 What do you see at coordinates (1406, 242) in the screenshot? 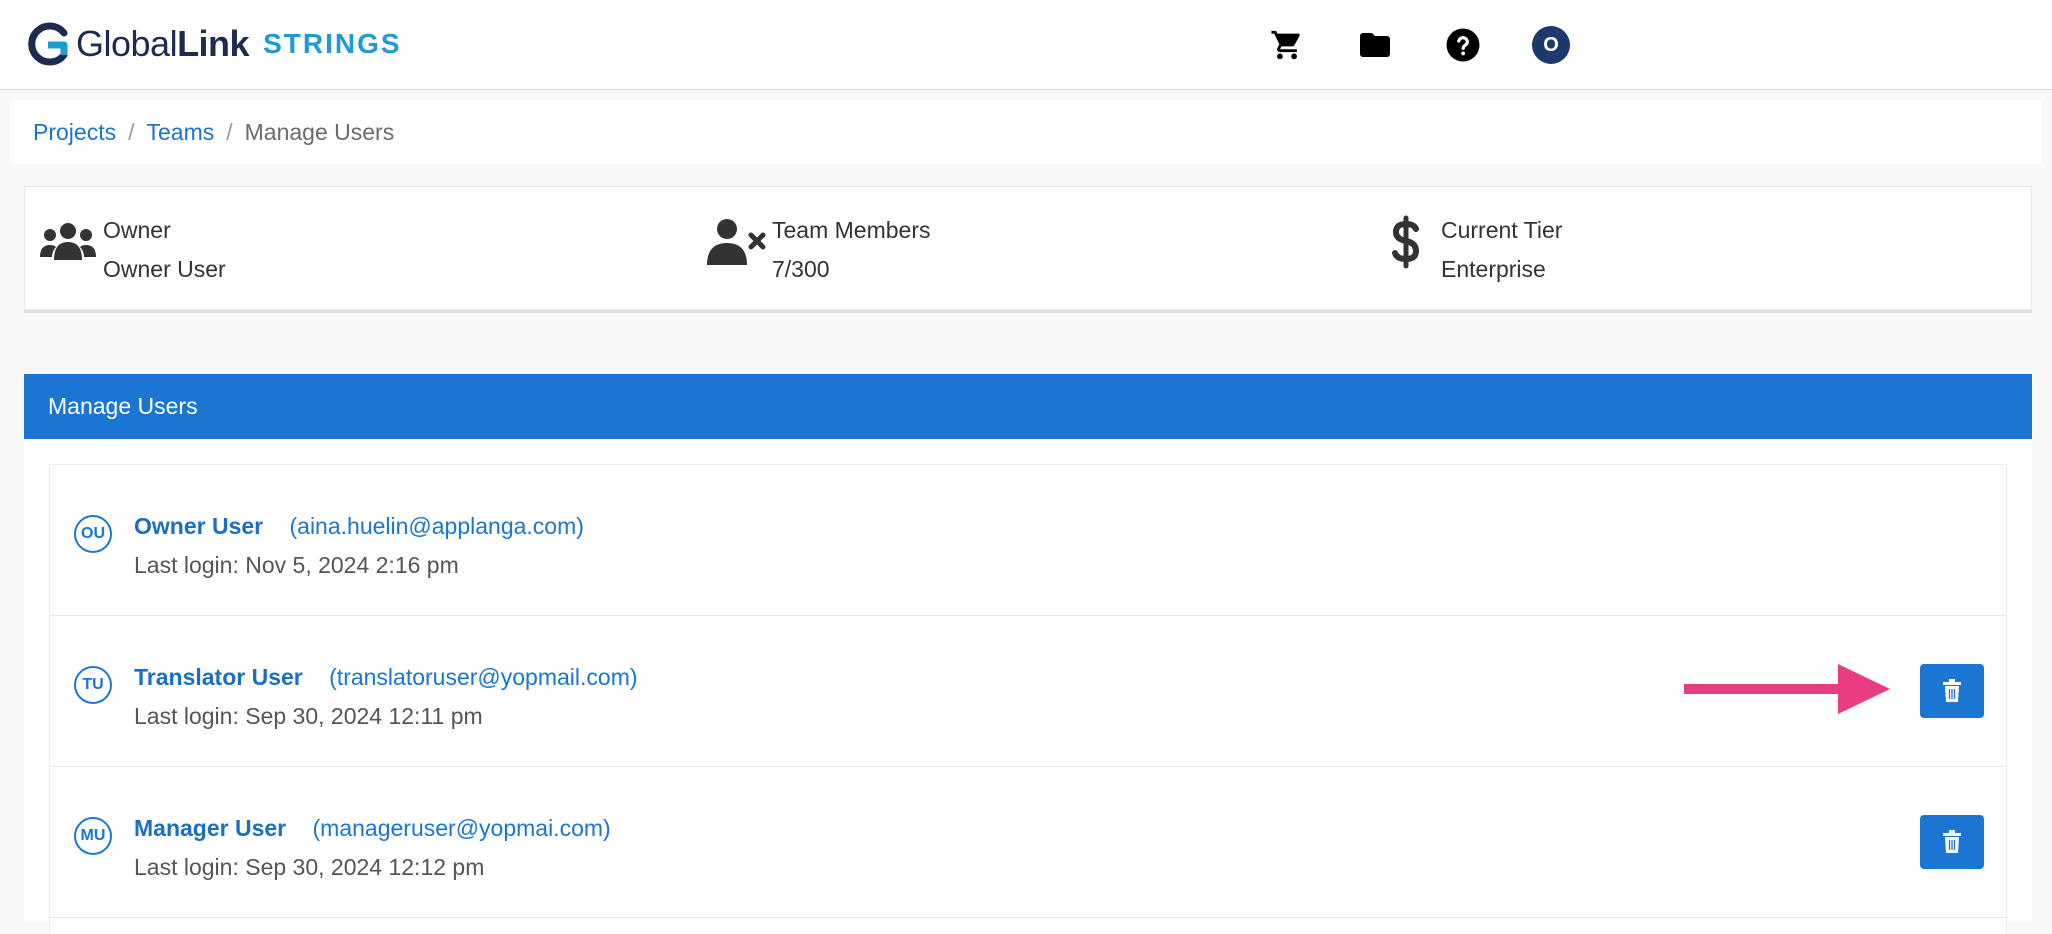
I see `dollar-icon` at bounding box center [1406, 242].